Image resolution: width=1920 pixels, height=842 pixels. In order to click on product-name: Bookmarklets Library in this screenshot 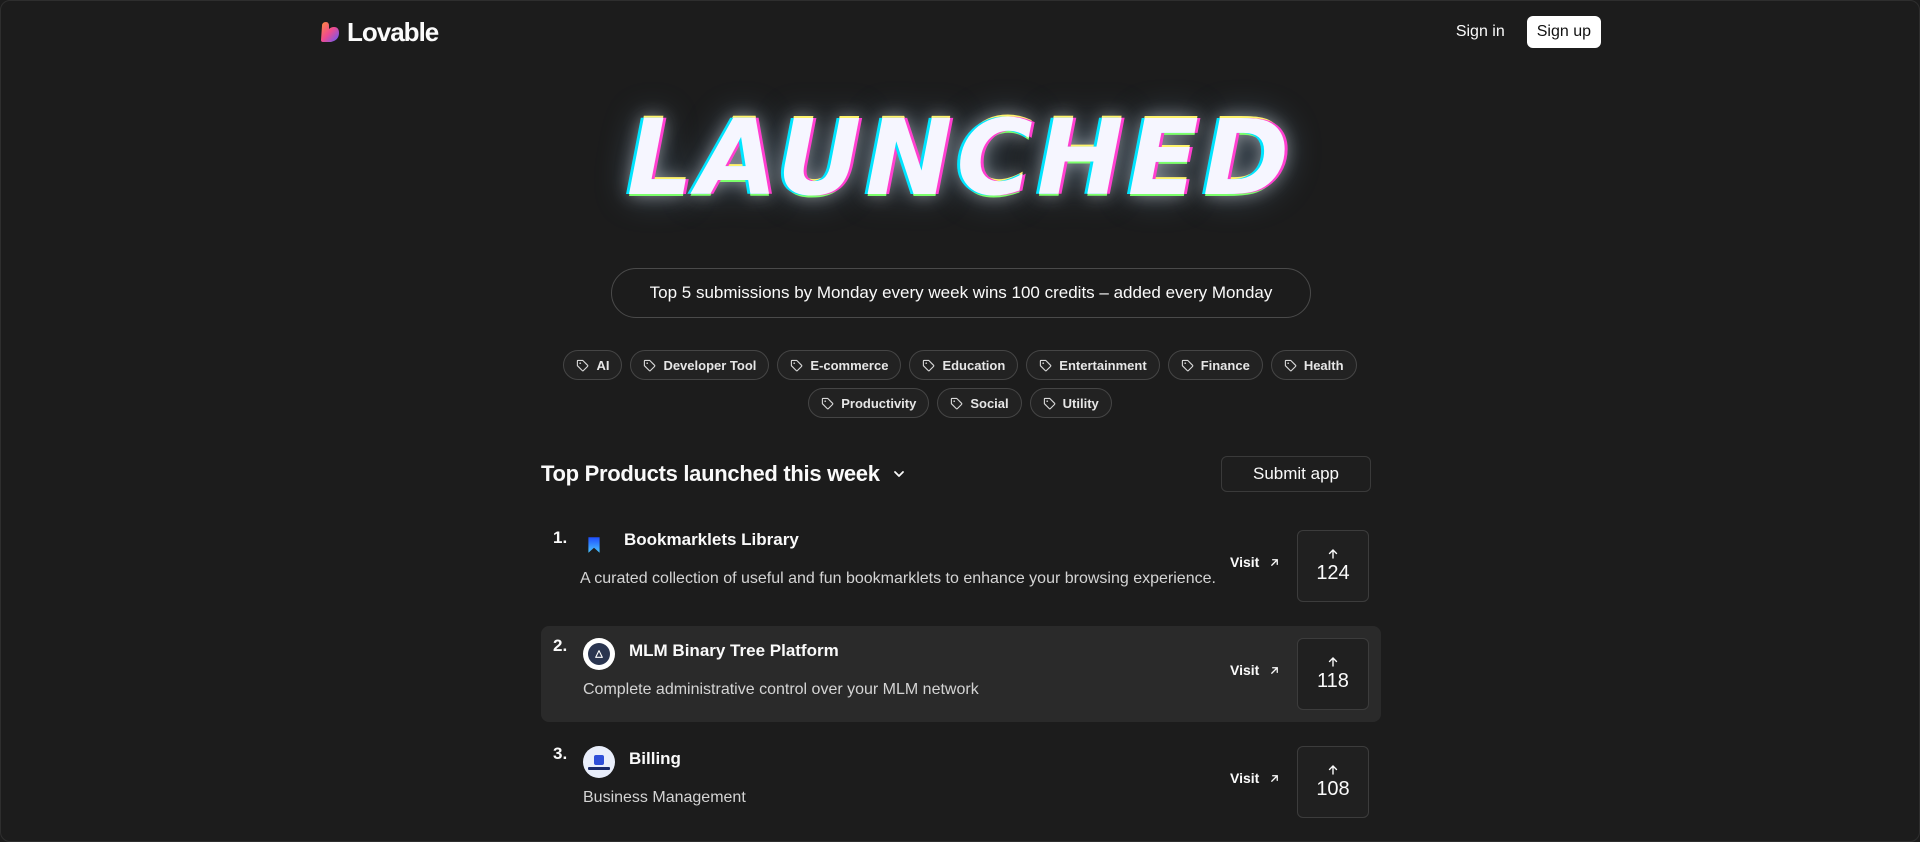, I will do `click(711, 540)`.